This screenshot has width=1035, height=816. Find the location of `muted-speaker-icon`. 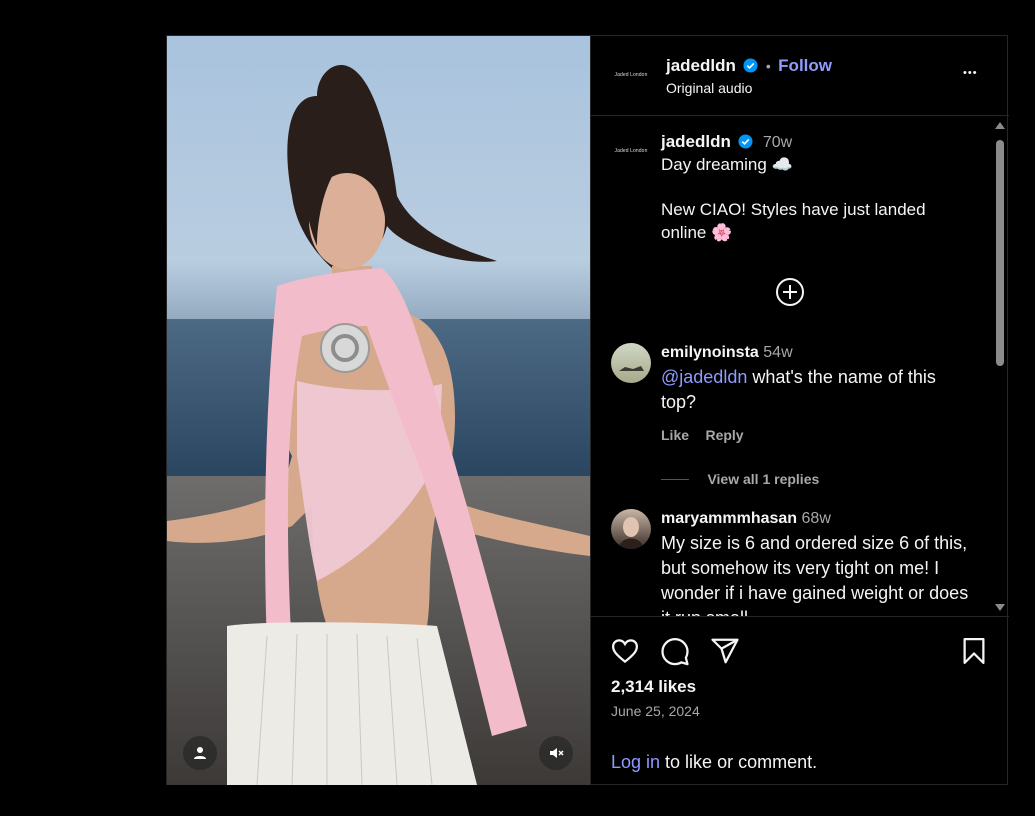

muted-speaker-icon is located at coordinates (557, 753).